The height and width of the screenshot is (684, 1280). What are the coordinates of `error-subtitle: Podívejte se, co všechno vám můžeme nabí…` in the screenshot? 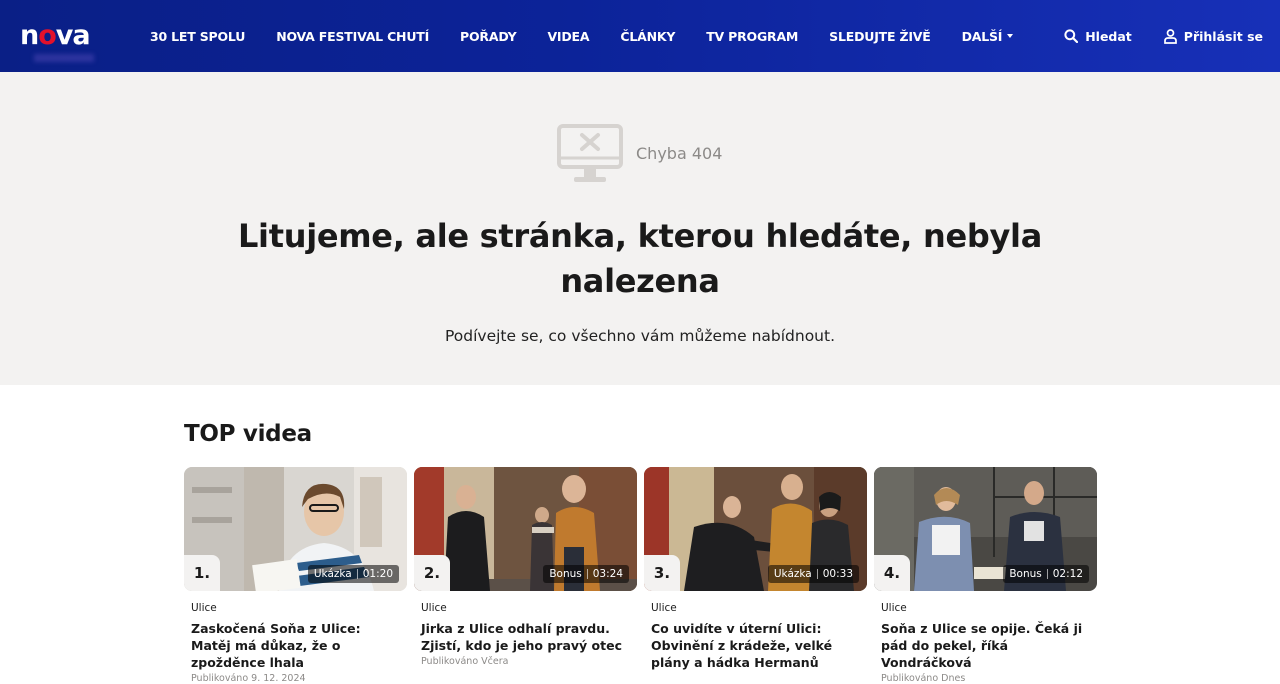 It's located at (640, 336).